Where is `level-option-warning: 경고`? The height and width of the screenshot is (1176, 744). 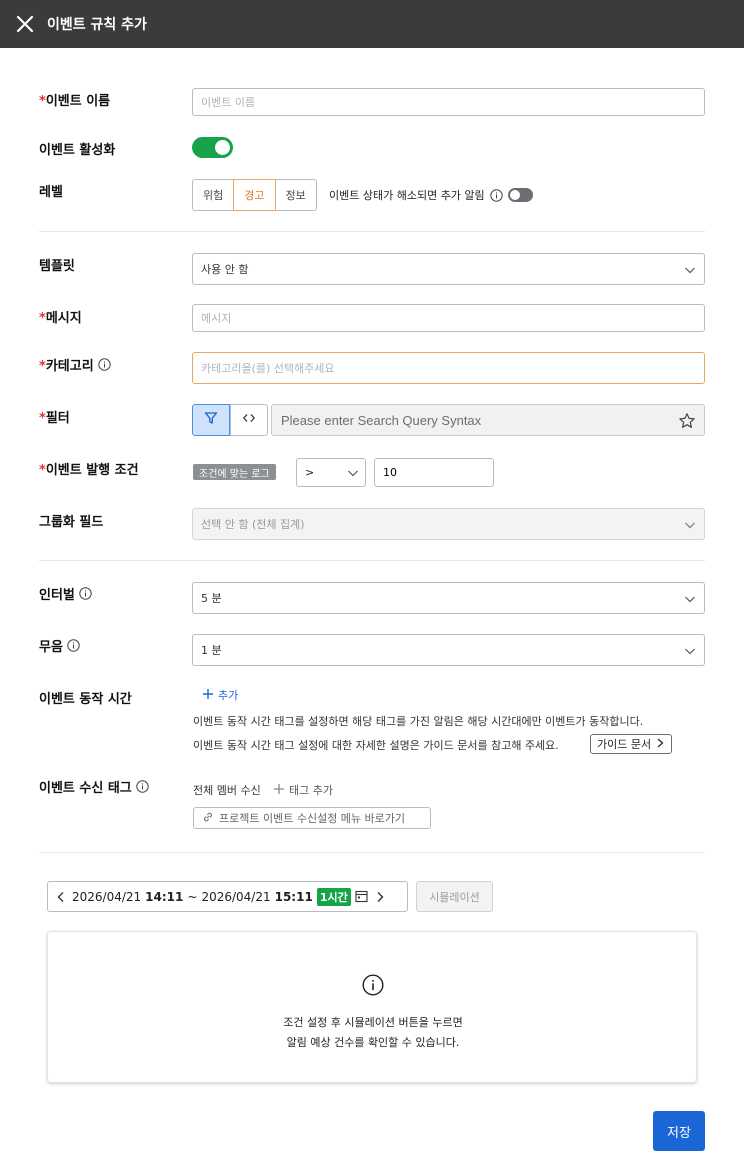
level-option-warning: 경고 is located at coordinates (254, 195).